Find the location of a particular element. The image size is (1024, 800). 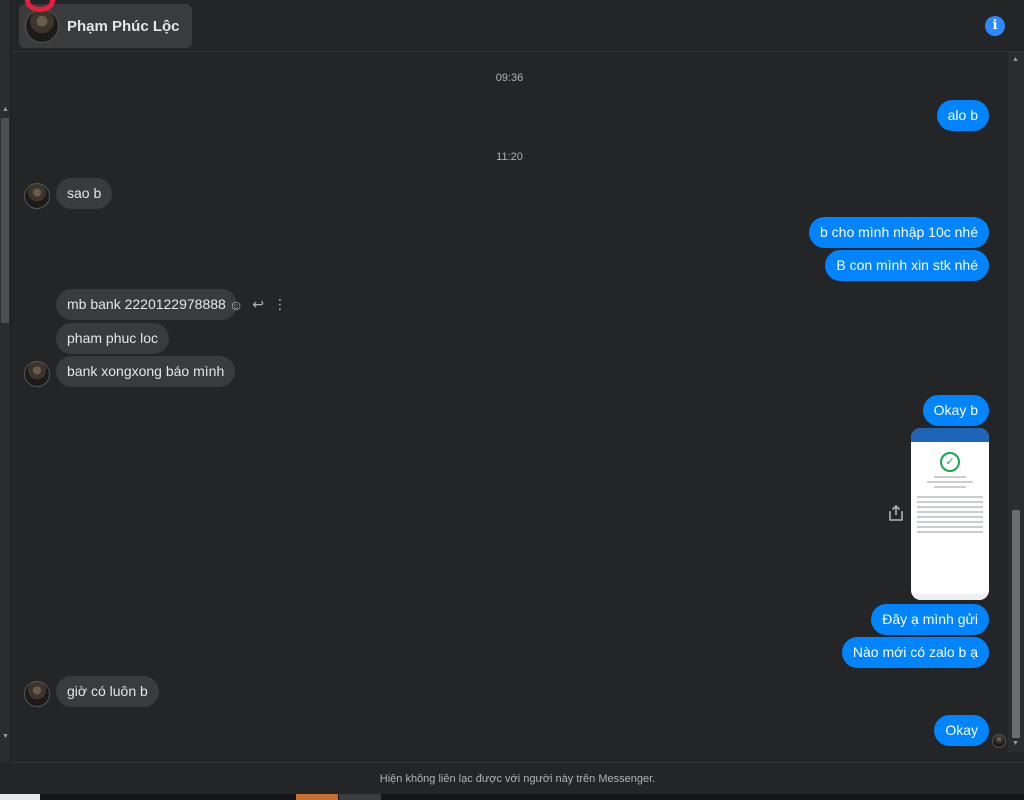

incoming-message: mb bank 2220122978888 is located at coordinates (146, 304).